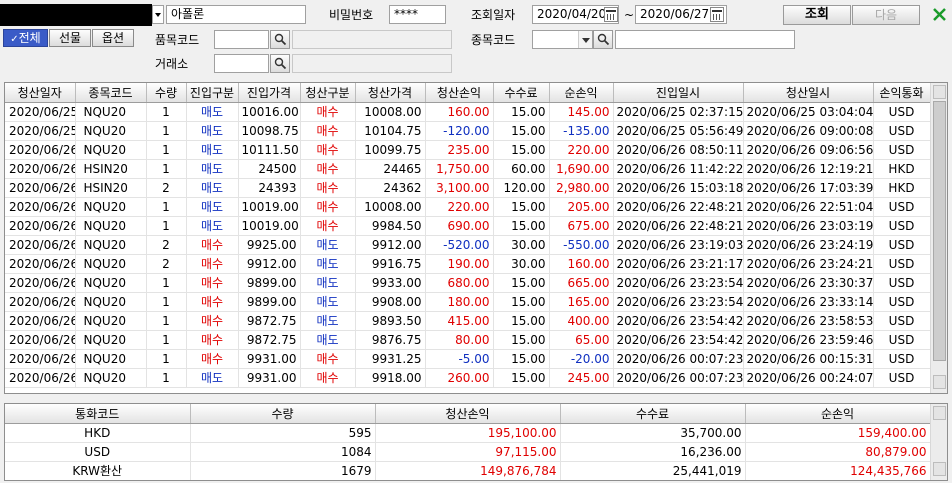 The image size is (952, 483). I want to click on table-cell: 9893.50, so click(390, 321).